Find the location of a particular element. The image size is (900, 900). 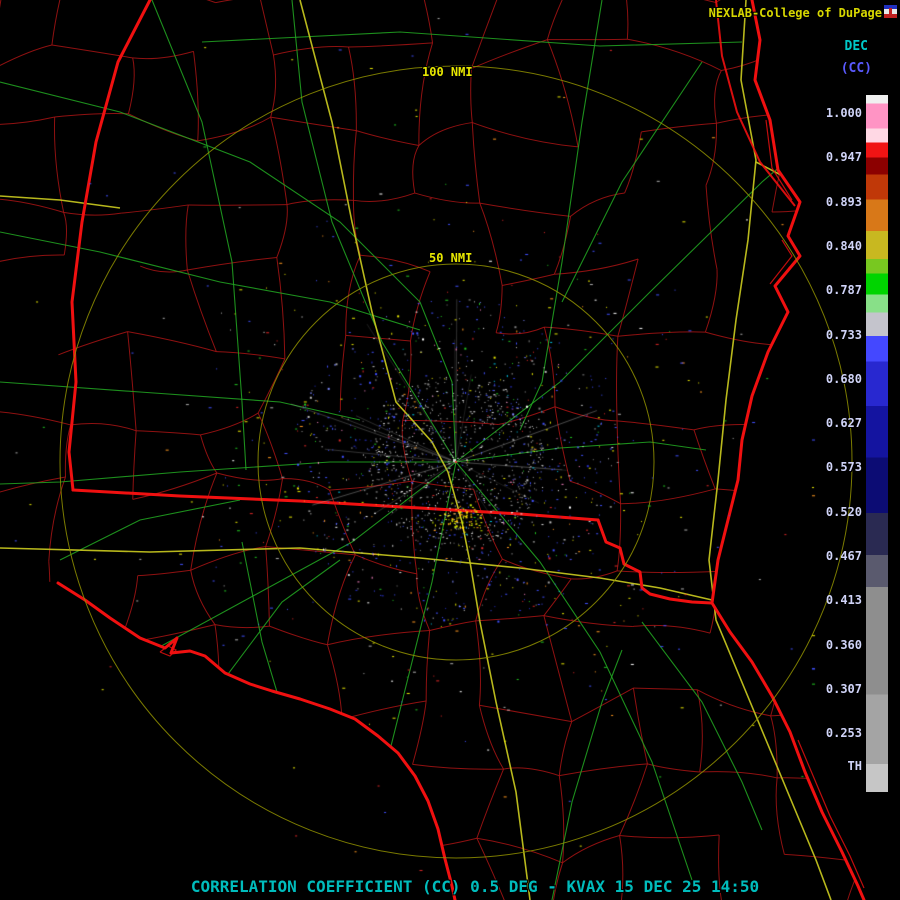

colorbar-tick-label: 0.680 is located at coordinates (843, 378).